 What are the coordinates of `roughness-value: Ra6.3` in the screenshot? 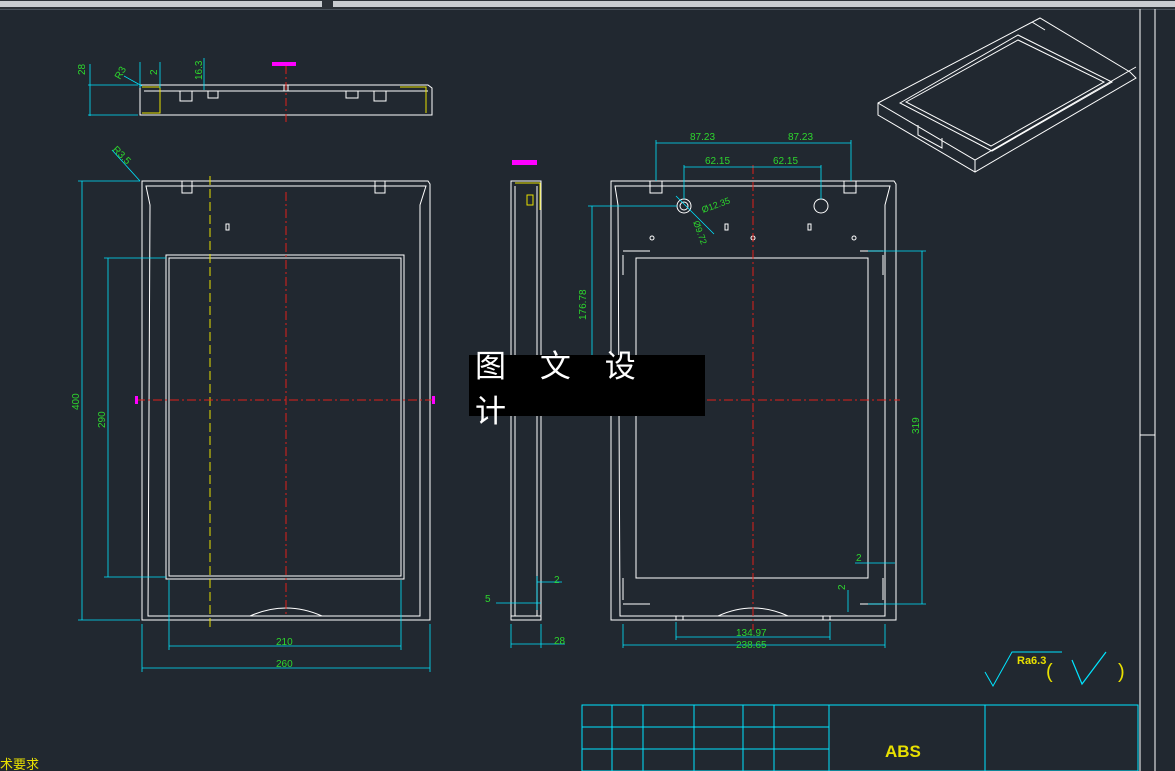 It's located at (1031, 661).